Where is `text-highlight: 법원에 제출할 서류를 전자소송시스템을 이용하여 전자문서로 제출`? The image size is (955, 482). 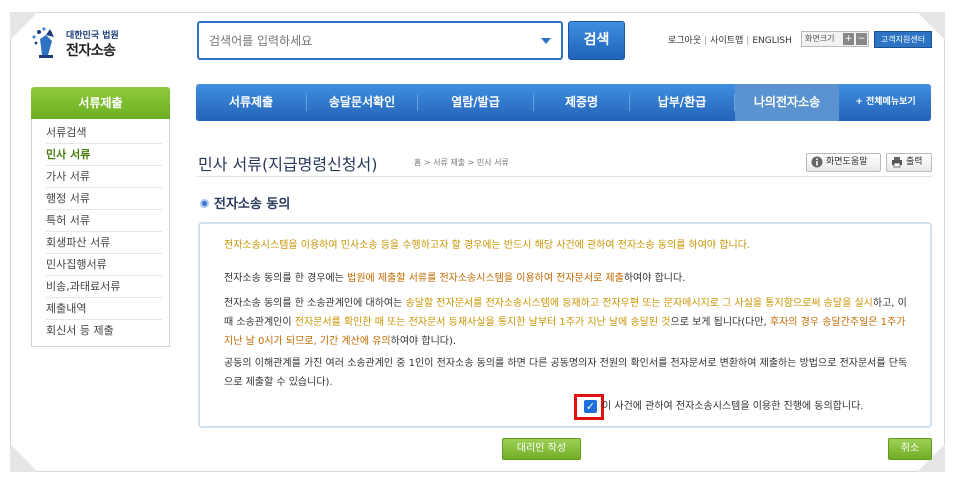
text-highlight: 법원에 제출할 서류를 전자소송시스템을 이용하여 전자문서로 제출 is located at coordinates (485, 278).